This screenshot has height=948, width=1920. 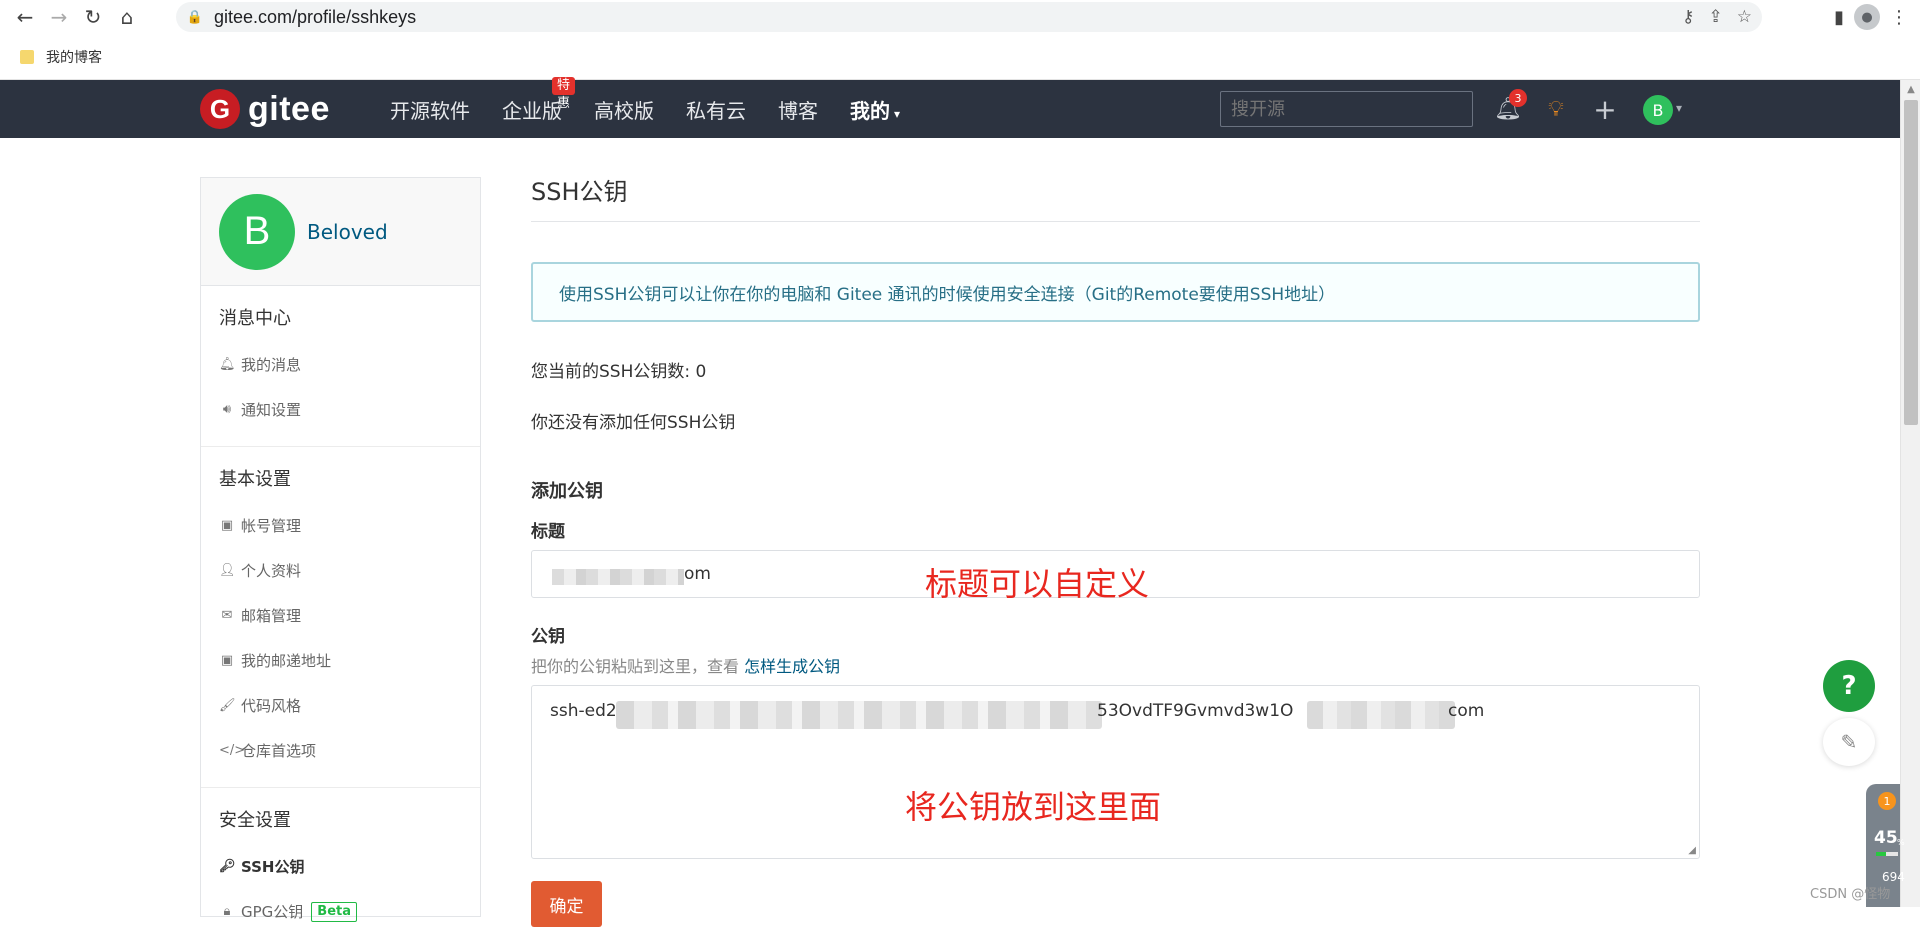 What do you see at coordinates (334, 911) in the screenshot?
I see `beta-badge: Beta` at bounding box center [334, 911].